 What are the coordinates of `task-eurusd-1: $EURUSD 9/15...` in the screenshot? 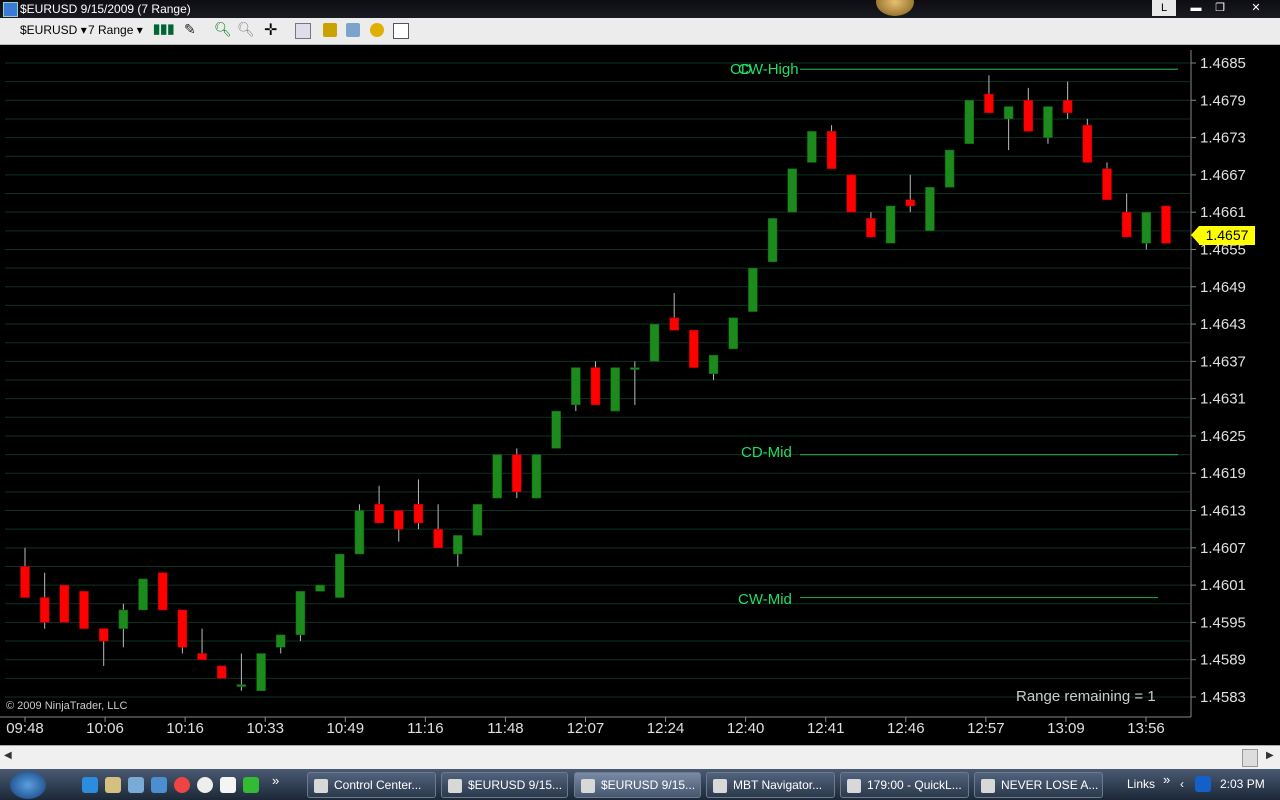 It's located at (504, 785).